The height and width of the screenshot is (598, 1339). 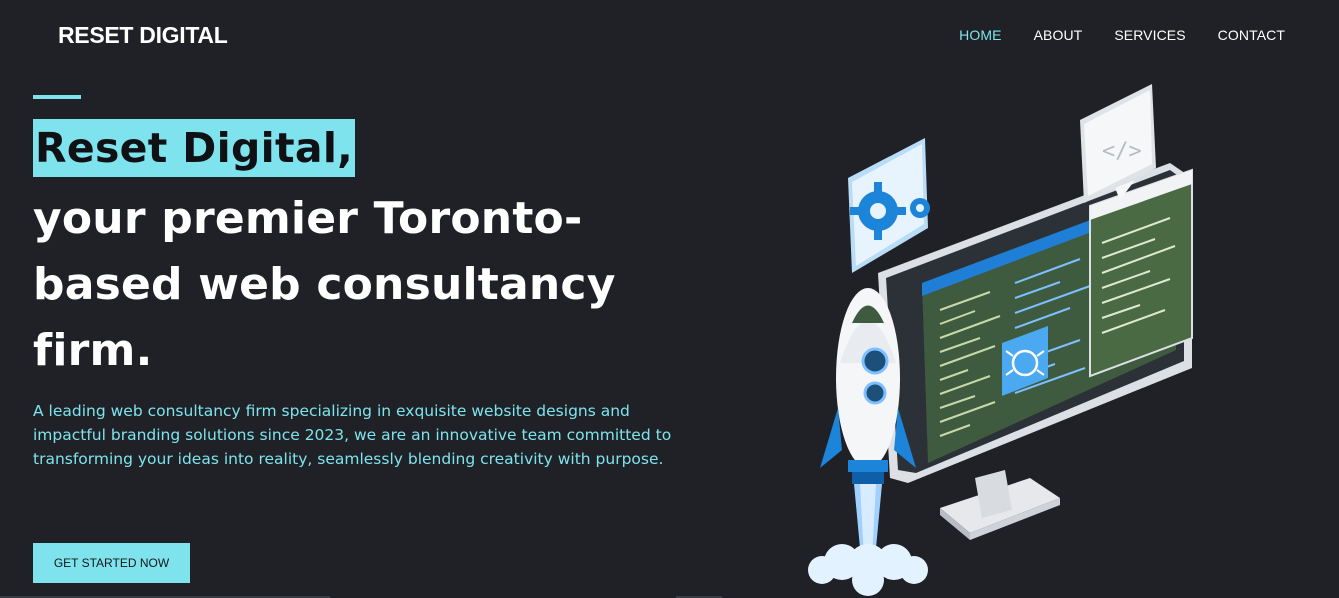 What do you see at coordinates (889, 205) in the screenshot?
I see `gear-icon` at bounding box center [889, 205].